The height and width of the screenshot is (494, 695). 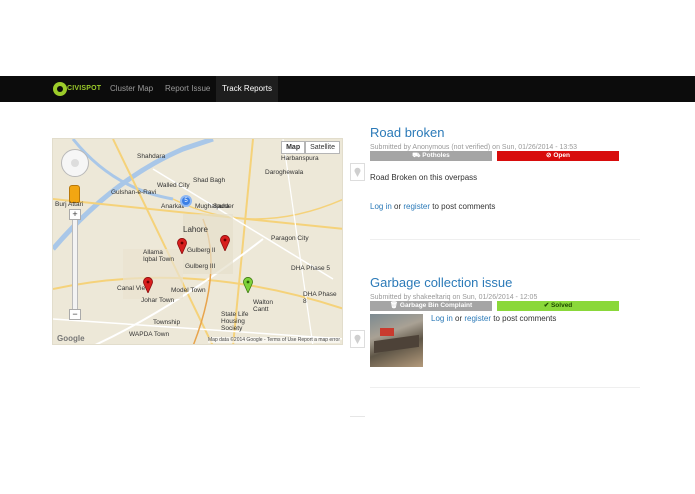 I want to click on post-body: Road Broken on this overpass, so click(x=424, y=177).